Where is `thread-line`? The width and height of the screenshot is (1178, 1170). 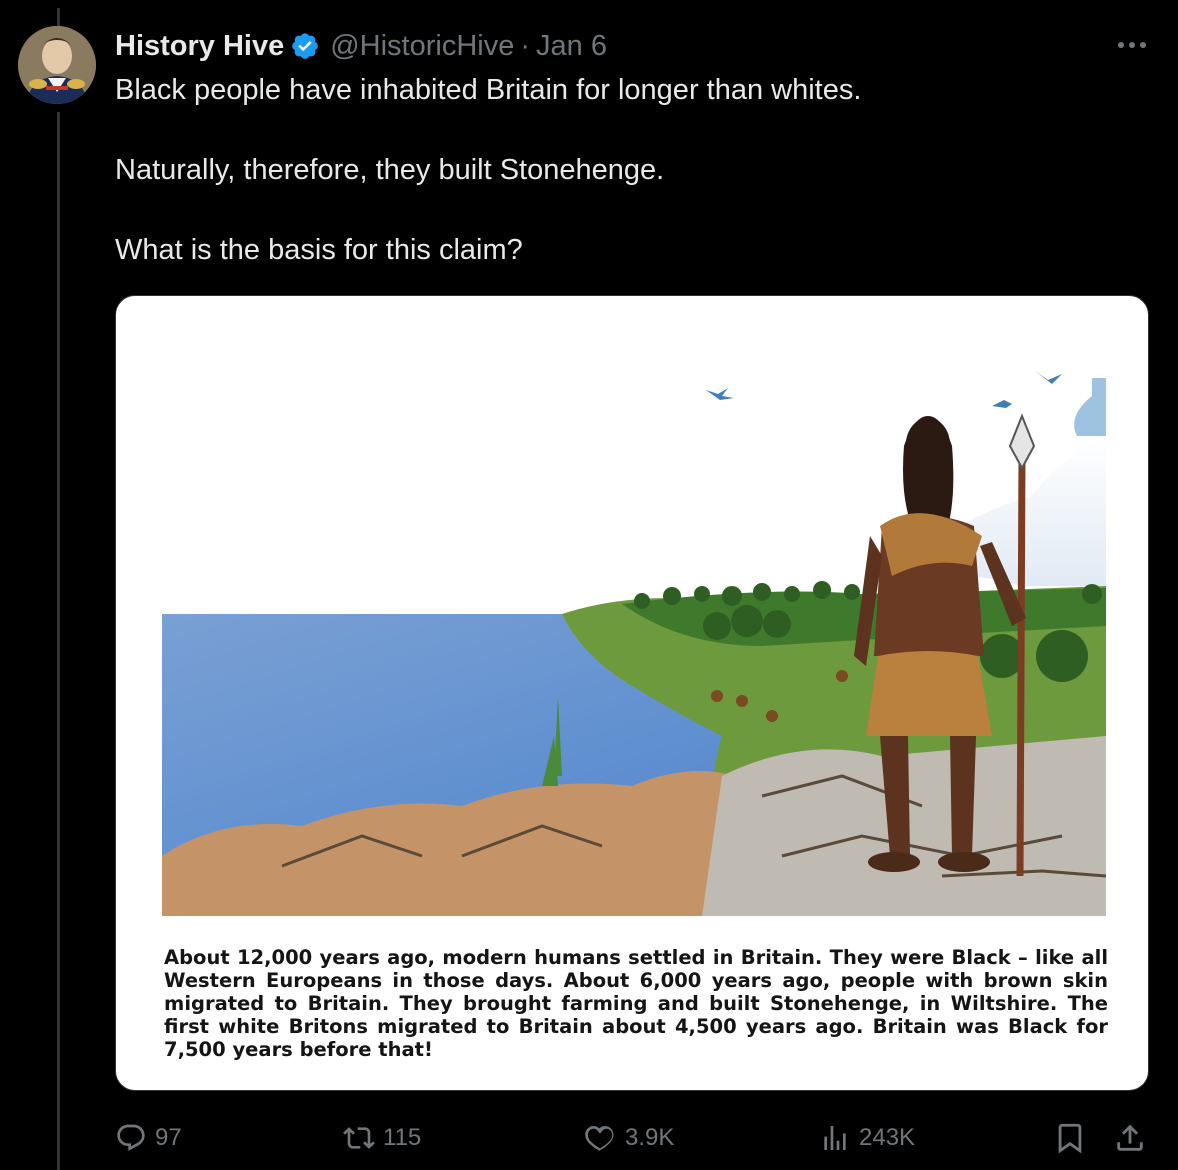 thread-line is located at coordinates (58, 641).